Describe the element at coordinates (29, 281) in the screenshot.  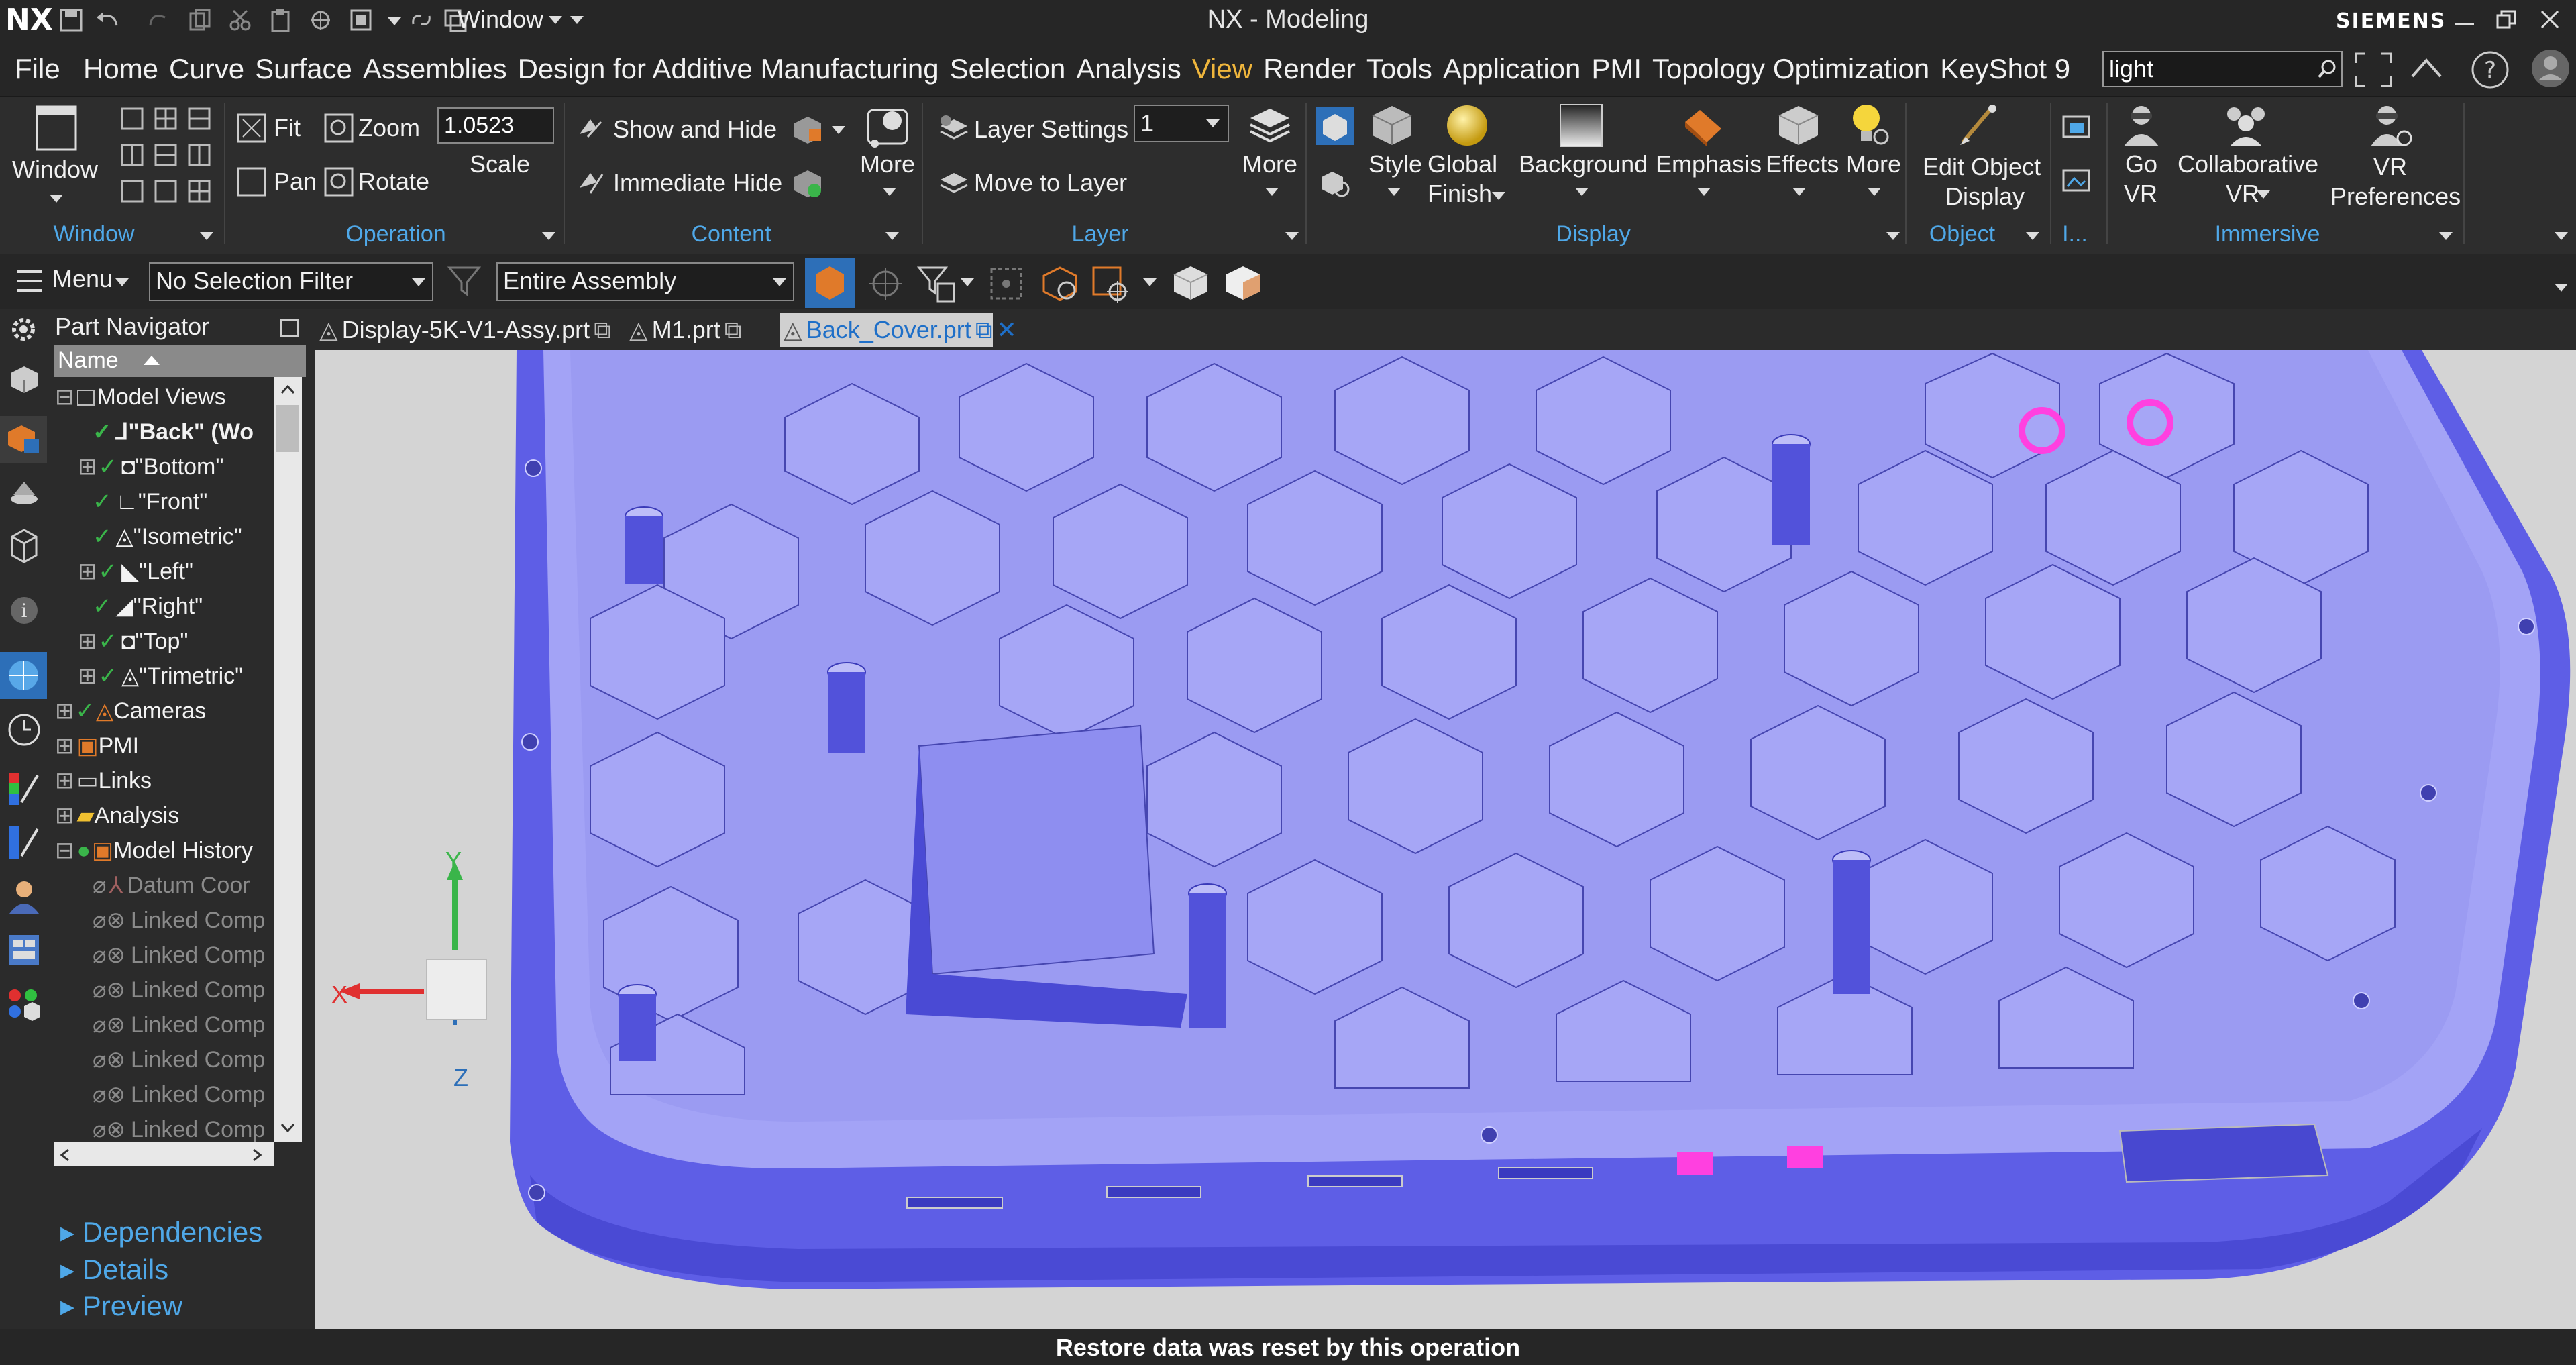
I see `hamburger-menu-icon` at that location.